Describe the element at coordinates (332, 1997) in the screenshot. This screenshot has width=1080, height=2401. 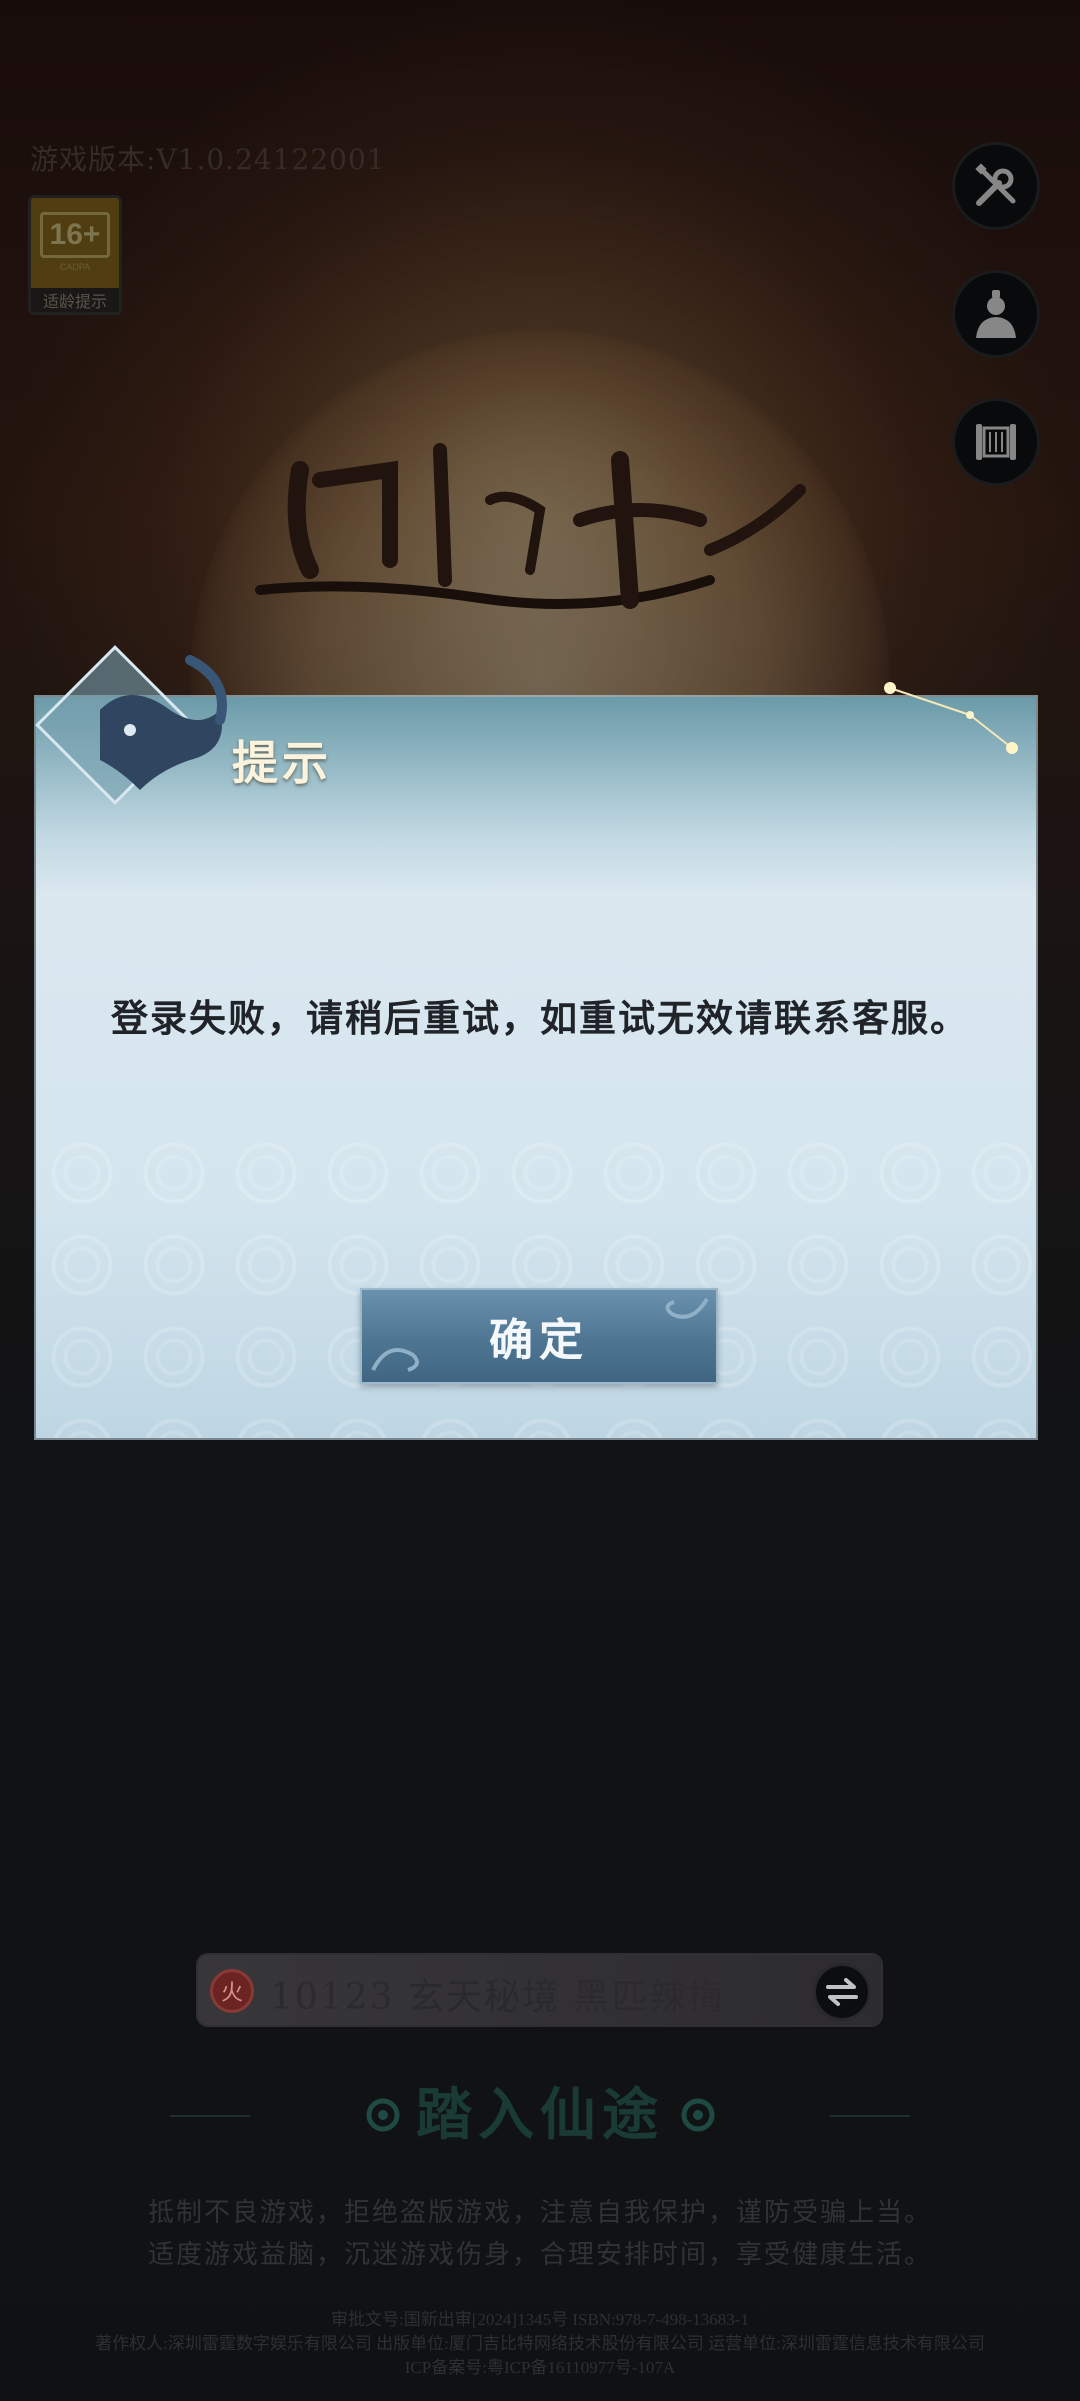
I see `server-id: 10123` at that location.